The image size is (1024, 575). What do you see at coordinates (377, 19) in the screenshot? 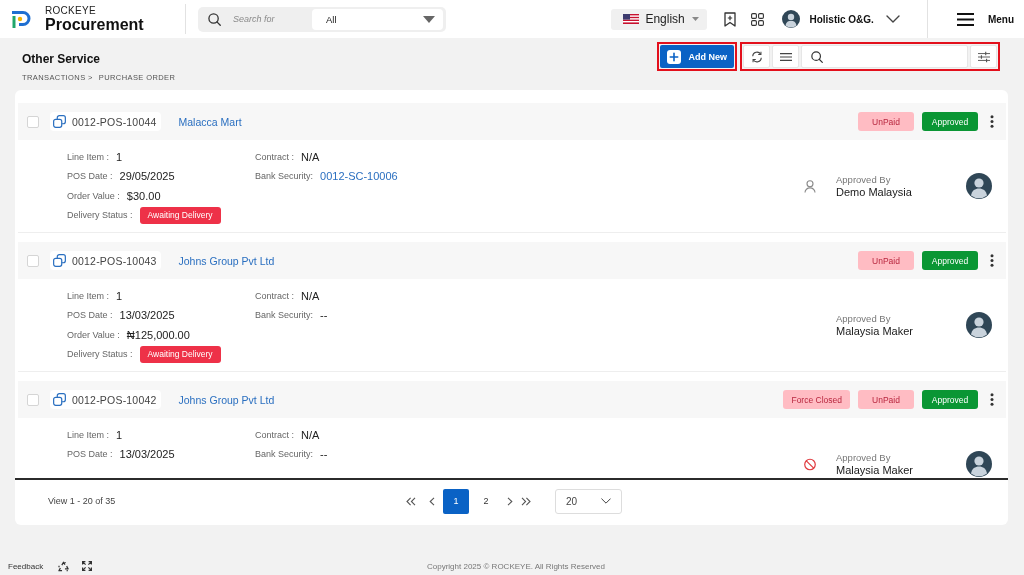
I see `scope-select: All` at bounding box center [377, 19].